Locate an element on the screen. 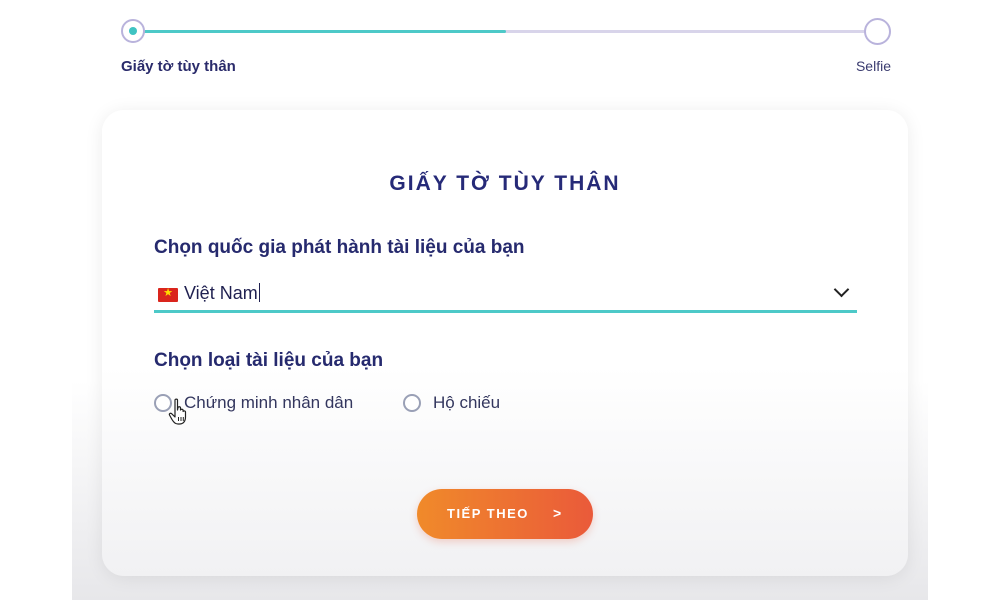  step-label-id-document: Giấy tờ tùy thân is located at coordinates (178, 66).